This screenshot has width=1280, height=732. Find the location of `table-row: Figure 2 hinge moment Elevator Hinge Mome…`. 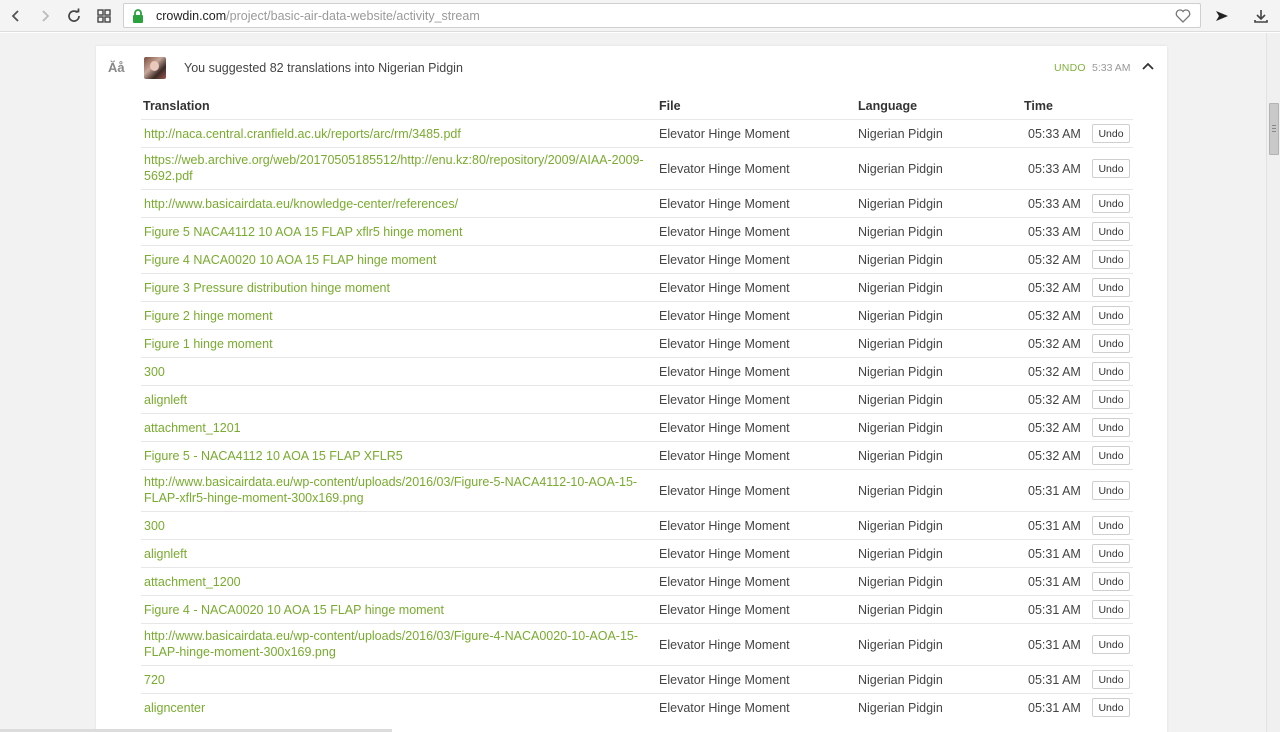

table-row: Figure 2 hinge moment Elevator Hinge Mome… is located at coordinates (637, 315).